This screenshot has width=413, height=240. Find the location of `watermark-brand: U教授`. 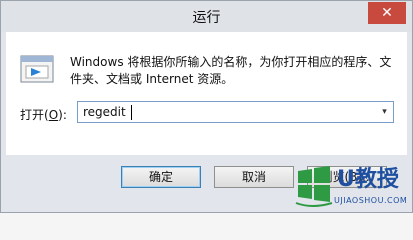

watermark-brand: U教授 is located at coordinates (368, 179).